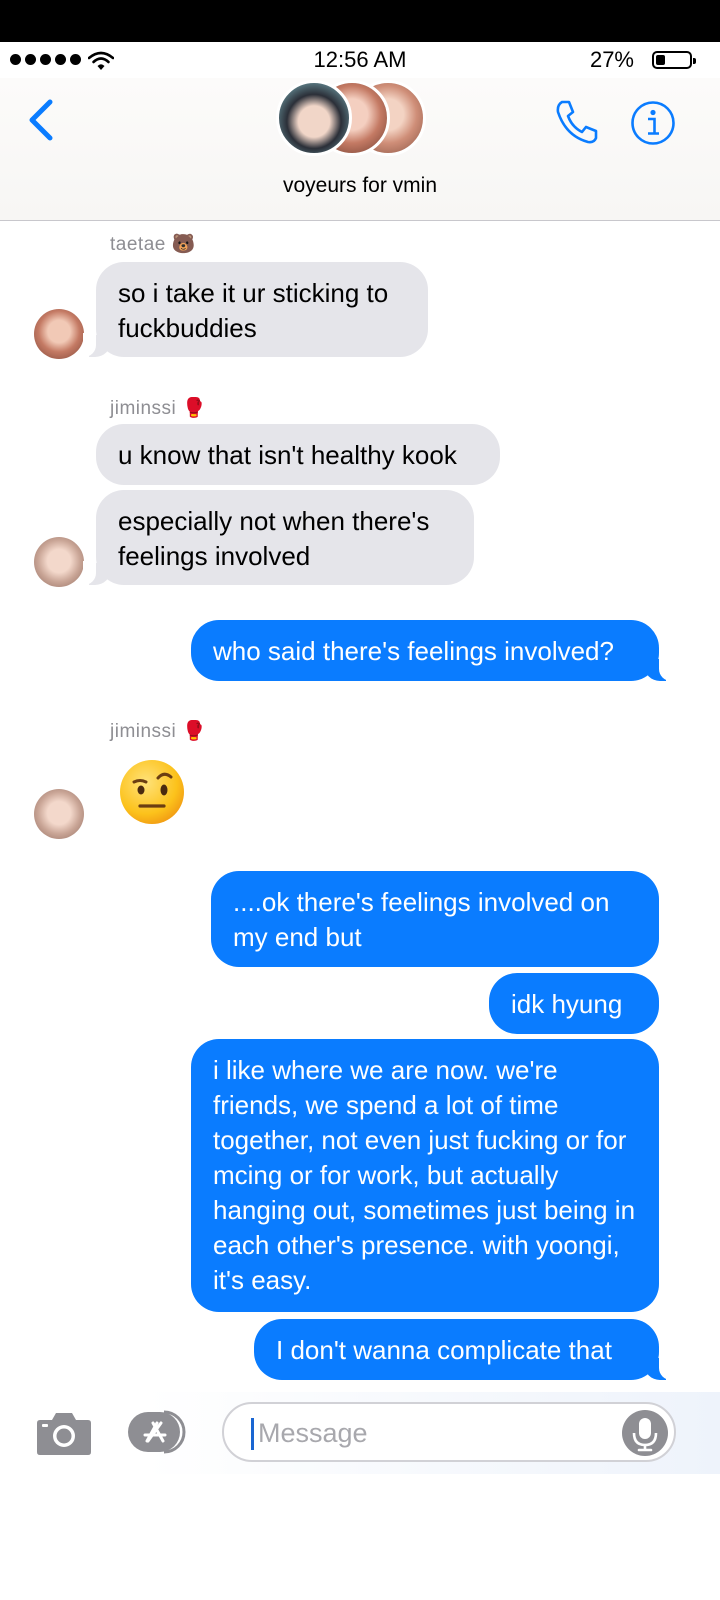 The image size is (720, 1600). What do you see at coordinates (674, 60) in the screenshot?
I see `battery-icon` at bounding box center [674, 60].